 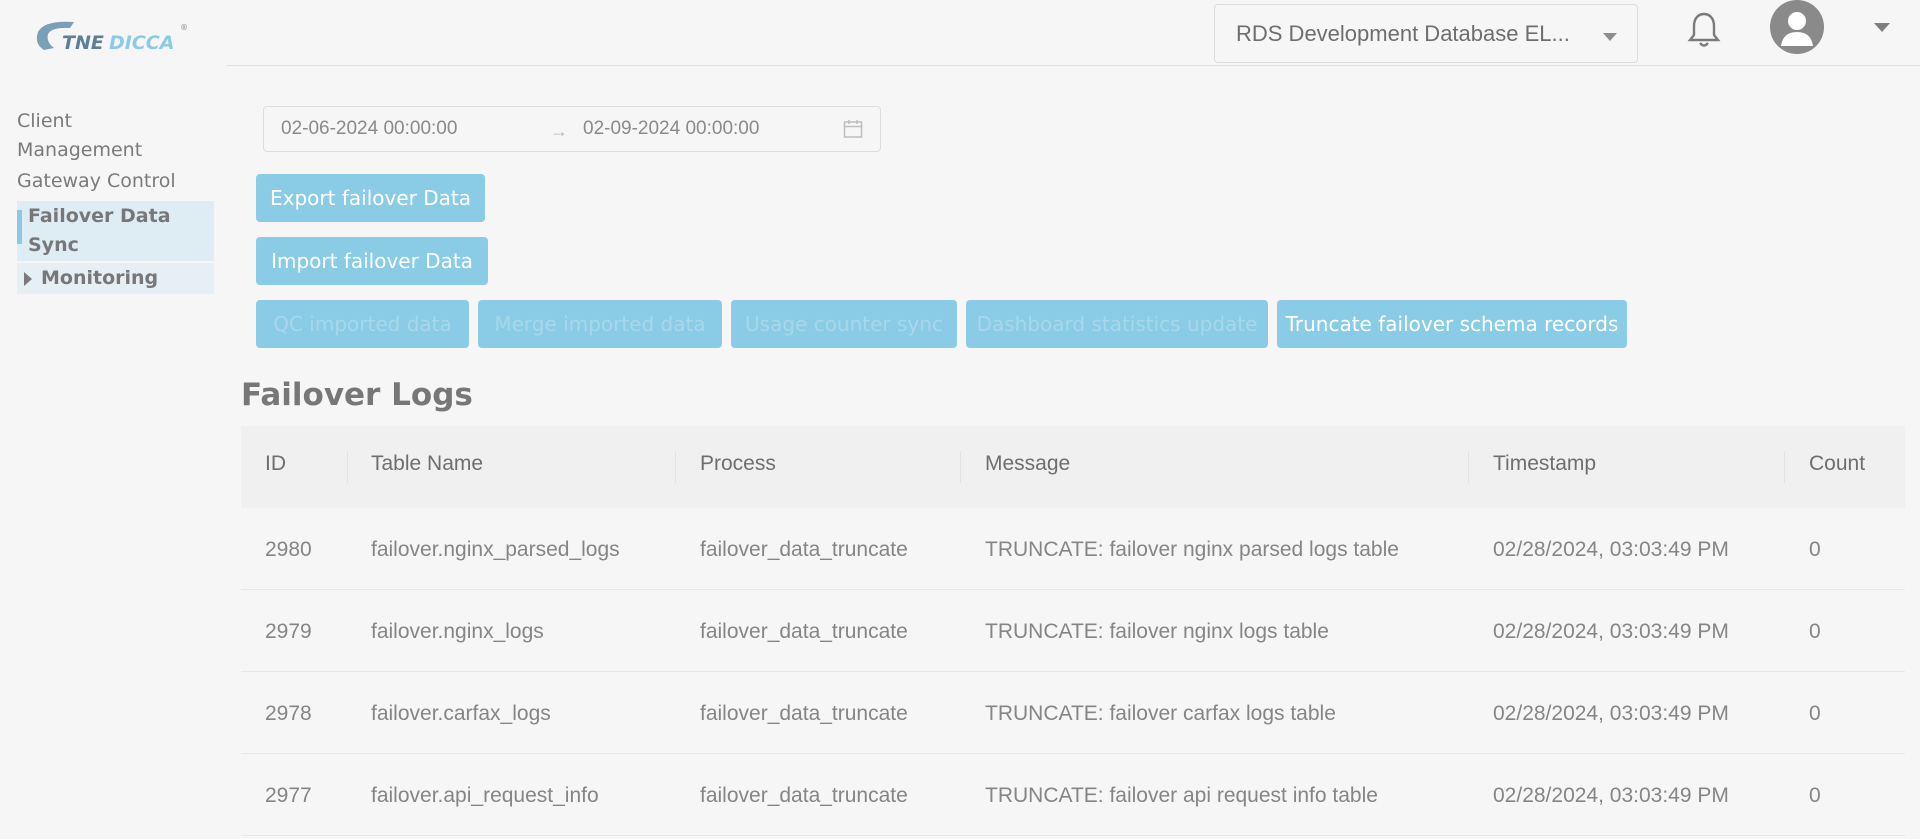 What do you see at coordinates (53, 245) in the screenshot?
I see `sidebar-item-label-line2: Sync` at bounding box center [53, 245].